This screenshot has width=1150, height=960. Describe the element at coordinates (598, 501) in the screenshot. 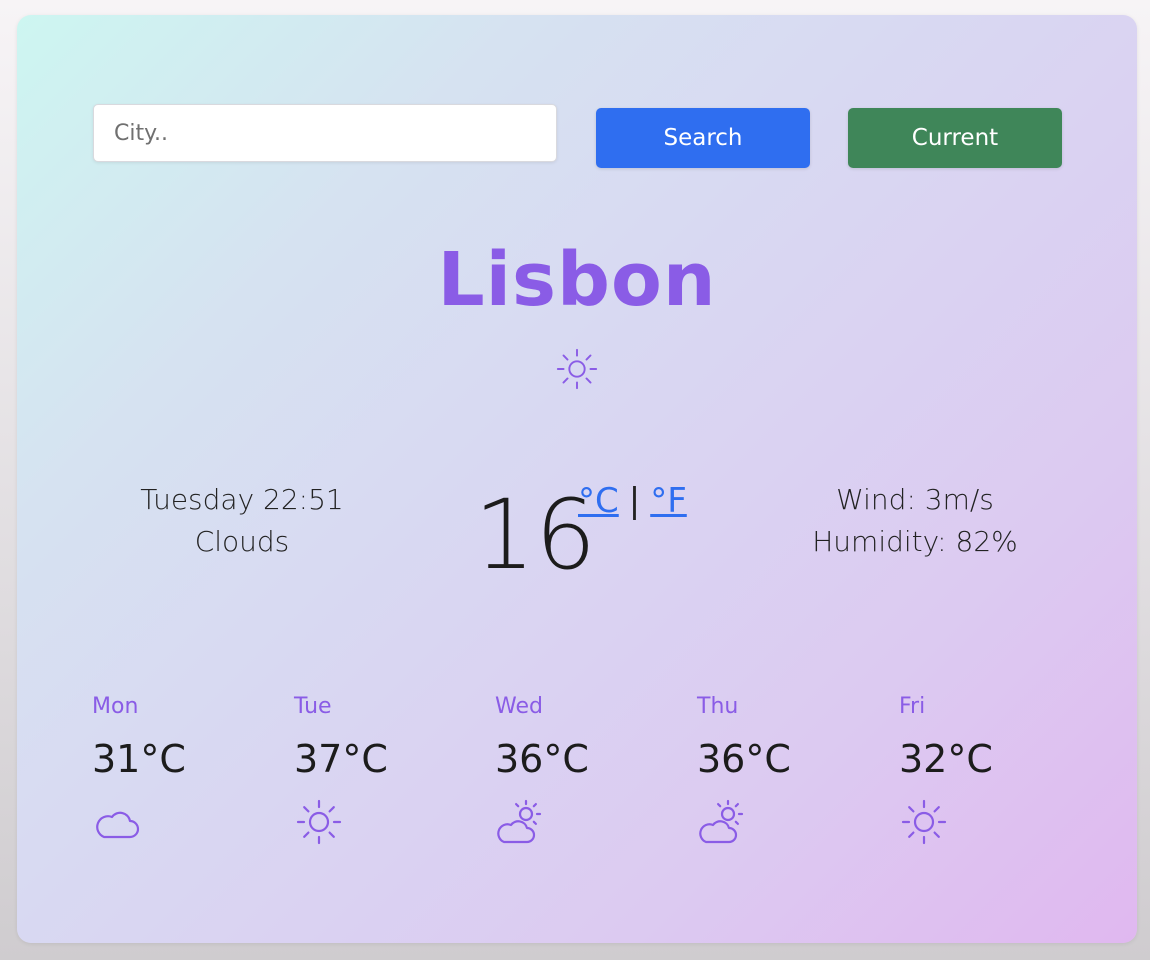

I see `celsius-link: °C` at that location.